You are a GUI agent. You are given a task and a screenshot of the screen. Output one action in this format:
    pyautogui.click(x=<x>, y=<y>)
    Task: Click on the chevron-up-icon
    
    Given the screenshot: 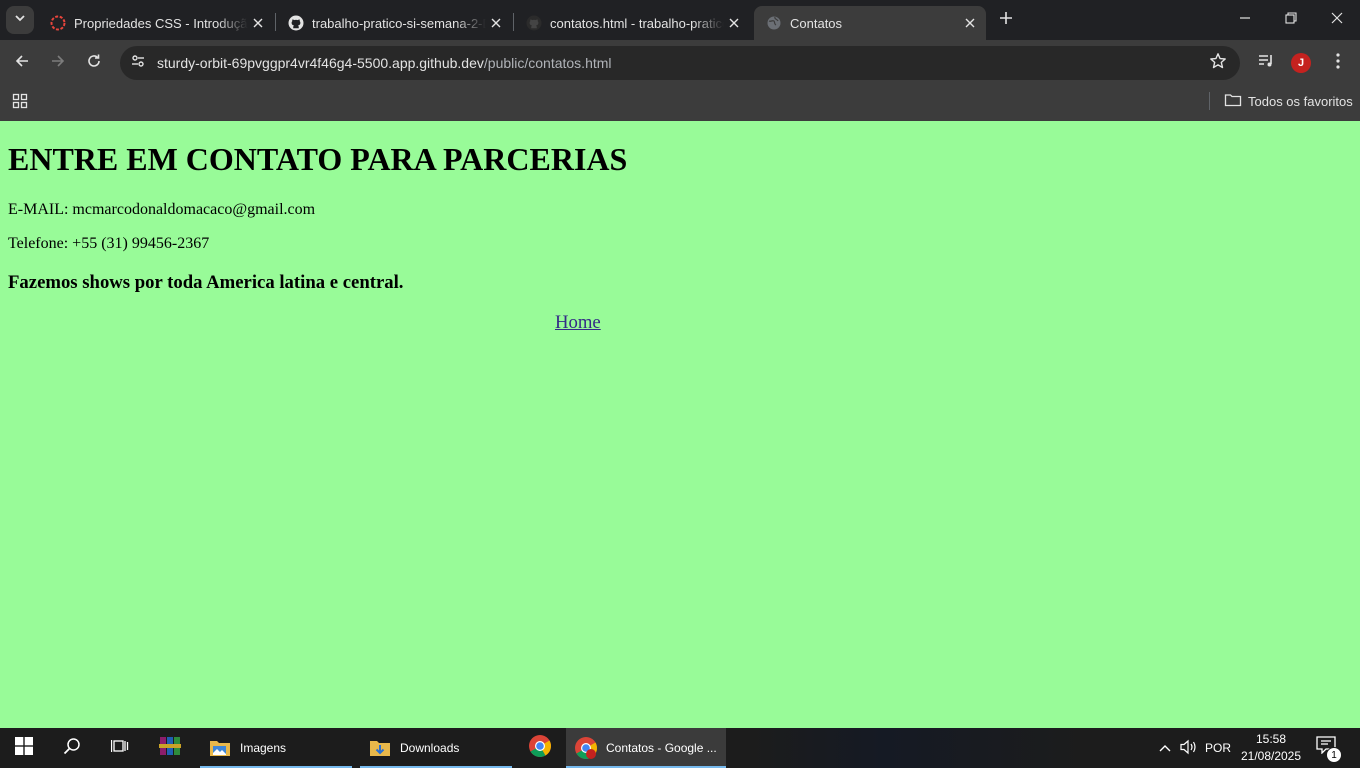 What is the action you would take?
    pyautogui.click(x=1165, y=748)
    